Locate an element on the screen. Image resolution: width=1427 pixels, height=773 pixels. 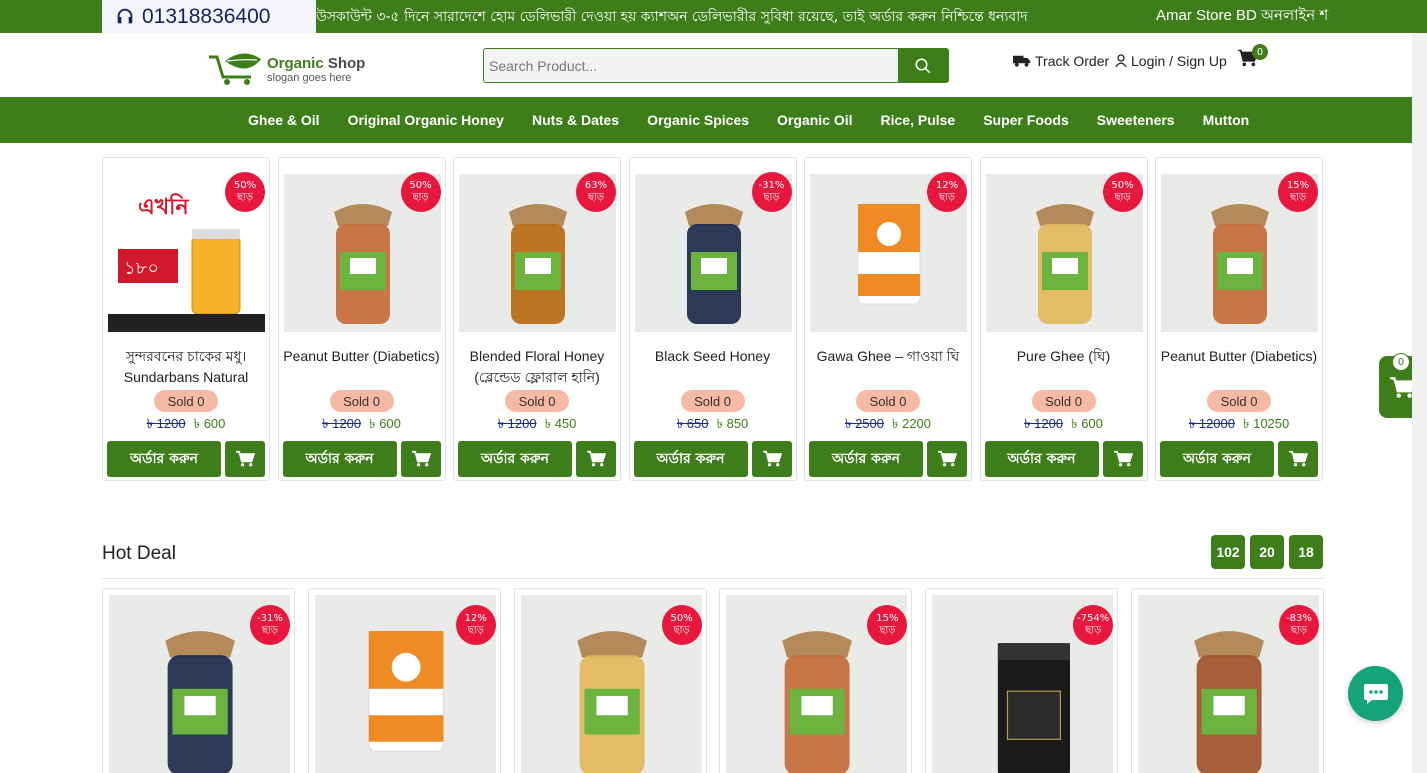
old-price: ৳ 650 is located at coordinates (692, 423).